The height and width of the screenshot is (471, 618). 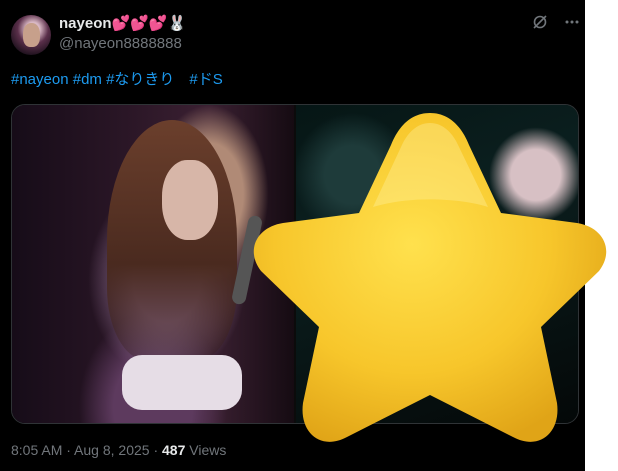 I want to click on display-name-text: nayeon, so click(x=85, y=23).